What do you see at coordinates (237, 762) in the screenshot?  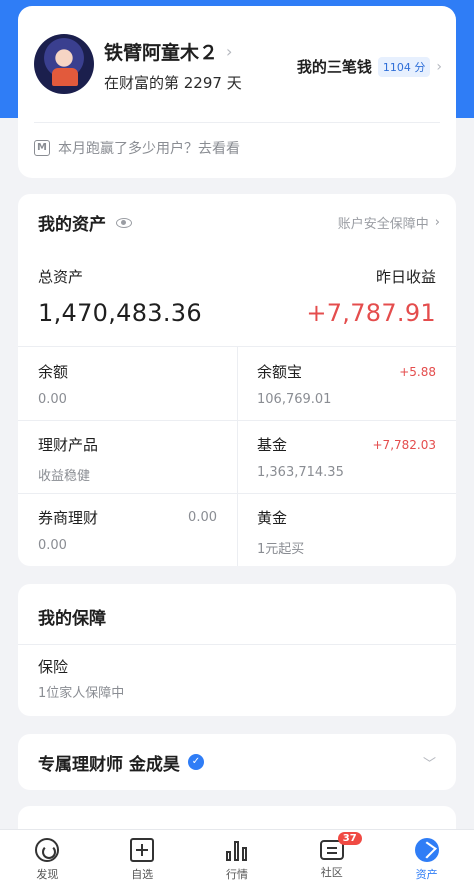 I see `advisor-card: 专属理财师 金成昊 ✓ ﹀` at bounding box center [237, 762].